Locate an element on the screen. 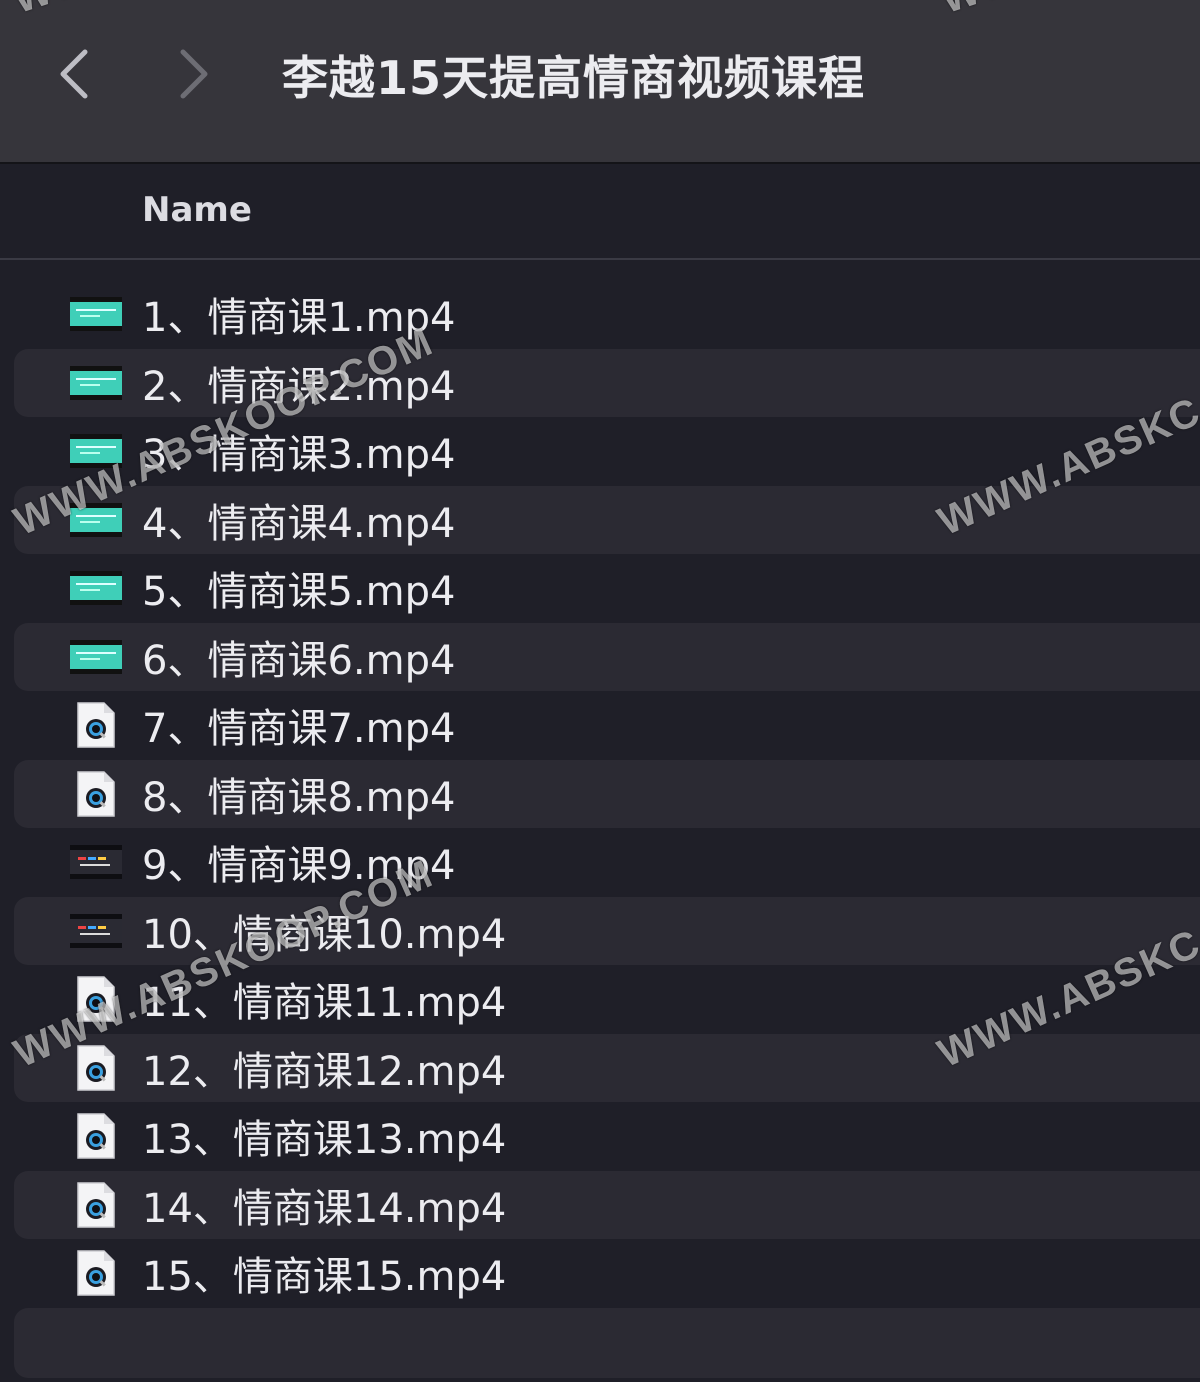  window-titlebar: 李越15天提高情商视频课程 is located at coordinates (600, 82).